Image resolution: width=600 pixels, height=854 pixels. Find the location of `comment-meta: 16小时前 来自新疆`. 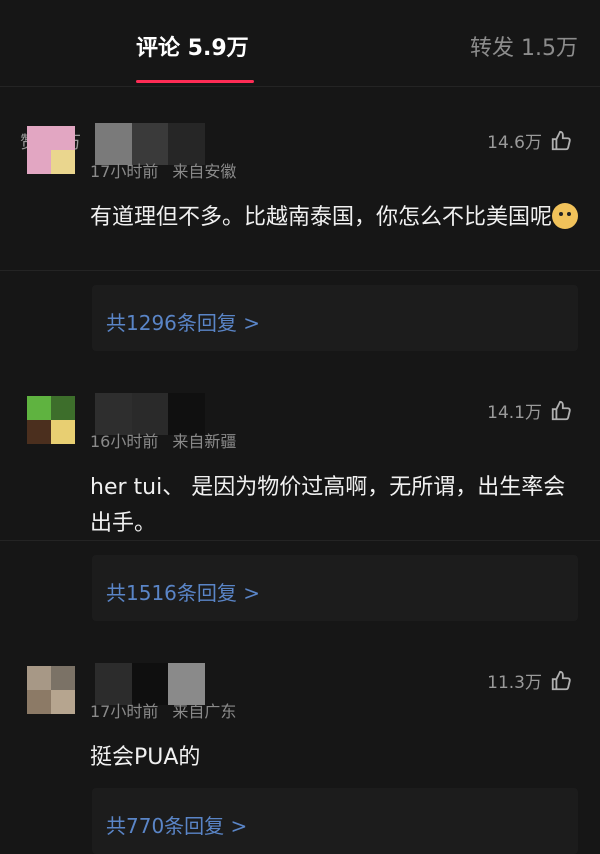

comment-meta: 16小时前 来自新疆 is located at coordinates (163, 440).